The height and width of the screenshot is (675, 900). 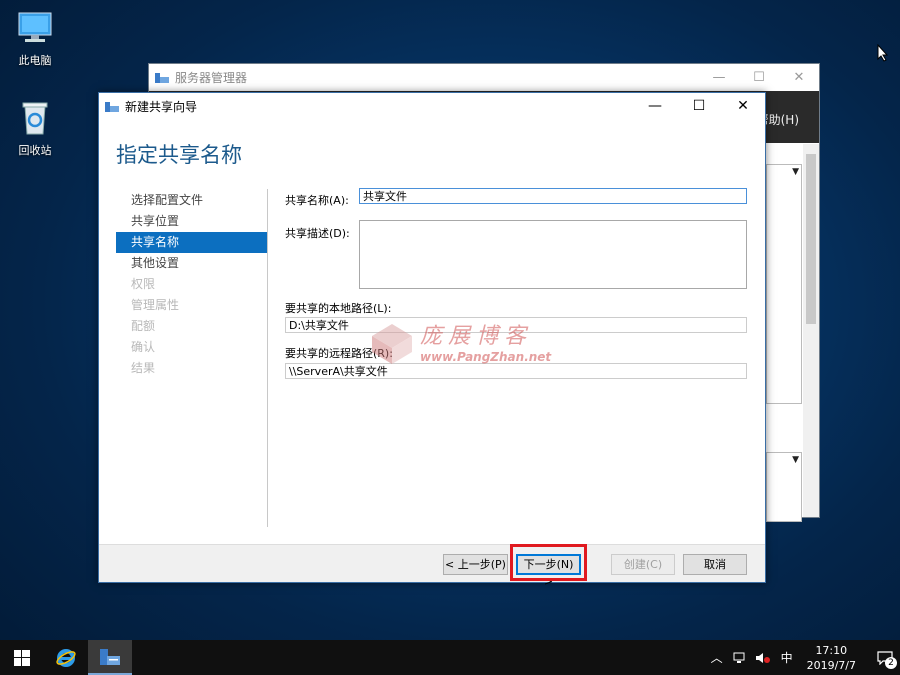 I want to click on taskbar-internet-explorer, so click(x=66, y=657).